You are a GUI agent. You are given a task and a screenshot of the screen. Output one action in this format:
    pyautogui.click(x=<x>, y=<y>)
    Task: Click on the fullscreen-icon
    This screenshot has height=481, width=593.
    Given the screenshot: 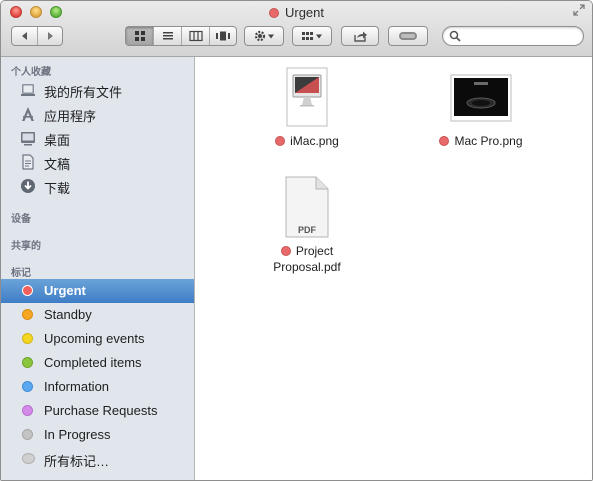 What is the action you would take?
    pyautogui.click(x=579, y=11)
    